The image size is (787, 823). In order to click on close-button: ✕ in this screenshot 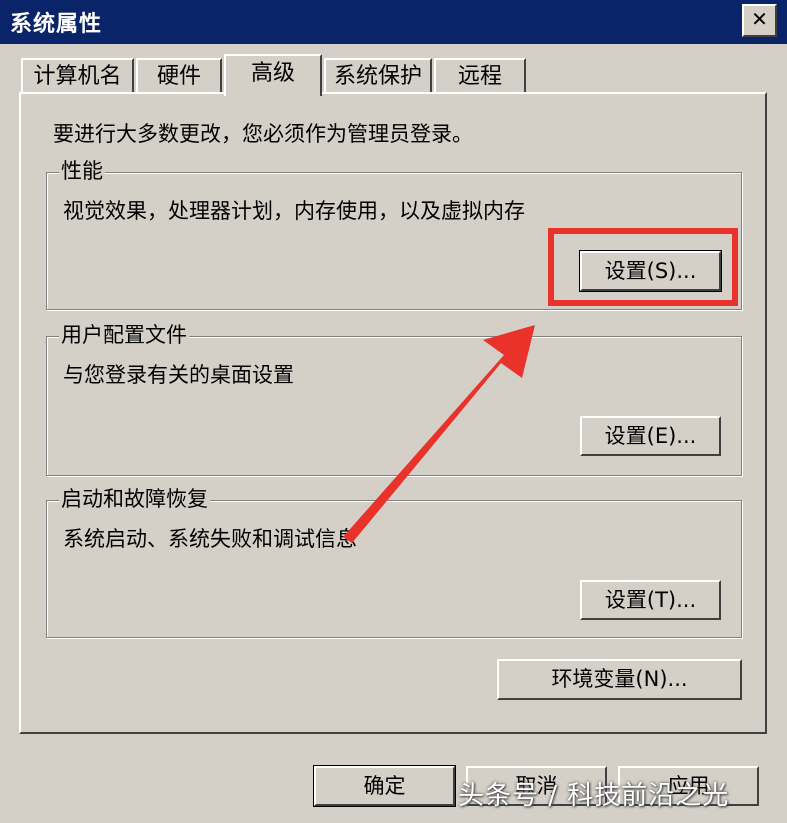, I will do `click(759, 20)`.